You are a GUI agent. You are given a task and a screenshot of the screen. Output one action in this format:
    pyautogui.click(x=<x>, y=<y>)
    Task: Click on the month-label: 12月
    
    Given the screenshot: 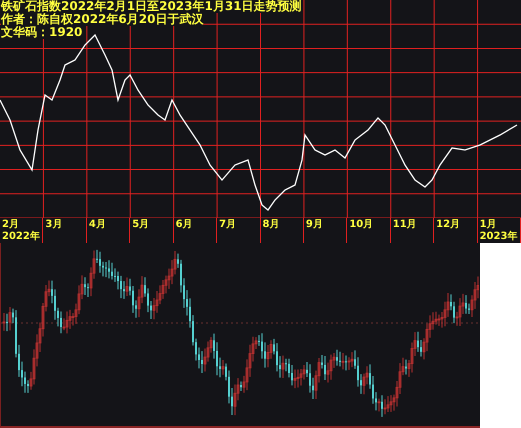 What is the action you would take?
    pyautogui.click(x=448, y=225)
    